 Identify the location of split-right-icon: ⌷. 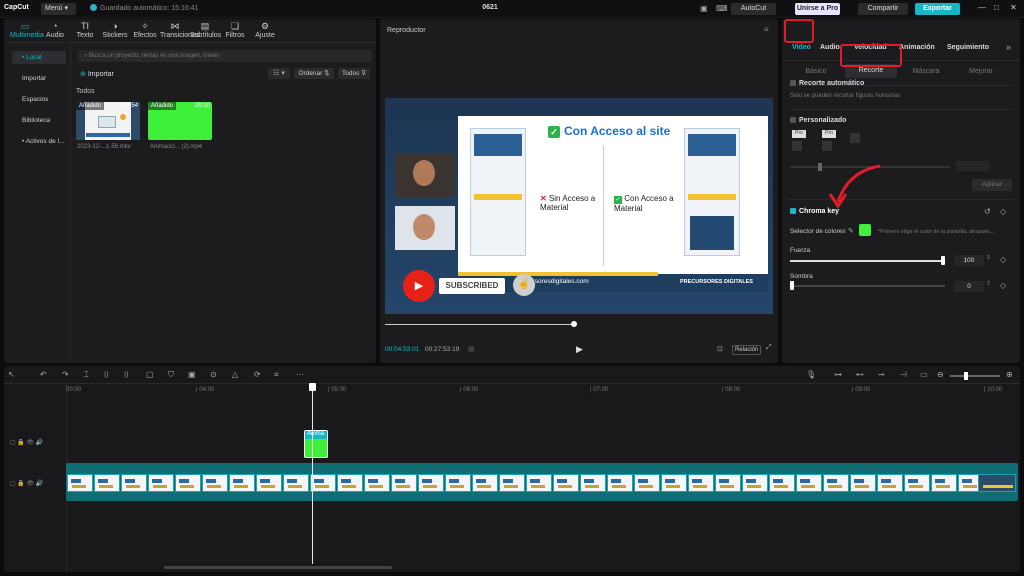
(126, 375).